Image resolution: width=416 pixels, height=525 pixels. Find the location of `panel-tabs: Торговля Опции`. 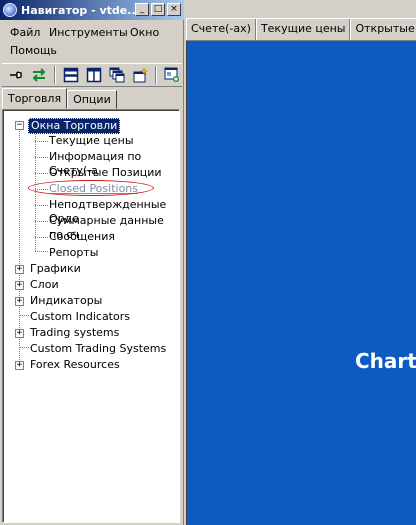

panel-tabs: Торговля Опции is located at coordinates (59, 98).